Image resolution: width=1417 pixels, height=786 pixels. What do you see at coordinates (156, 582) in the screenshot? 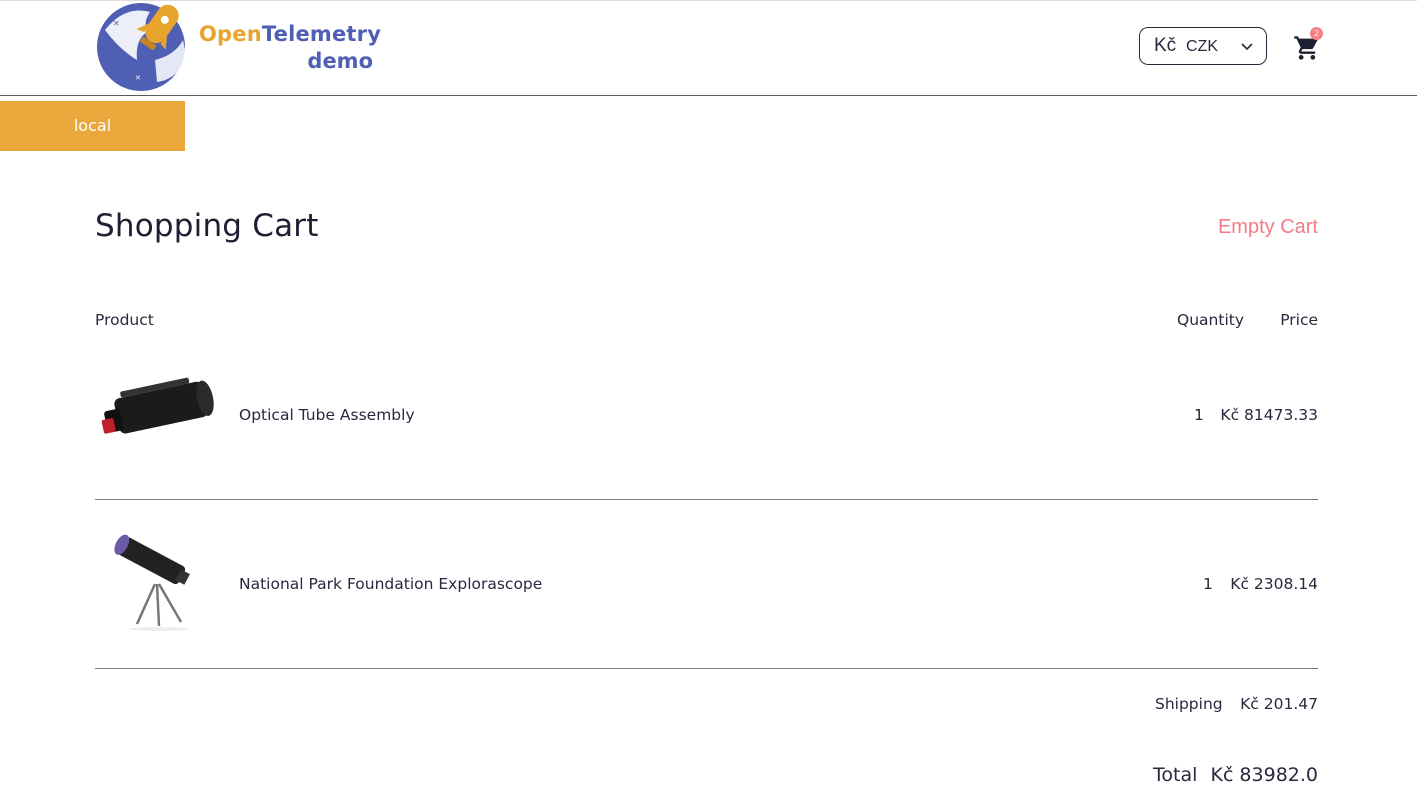
I see `explorascope-image` at bounding box center [156, 582].